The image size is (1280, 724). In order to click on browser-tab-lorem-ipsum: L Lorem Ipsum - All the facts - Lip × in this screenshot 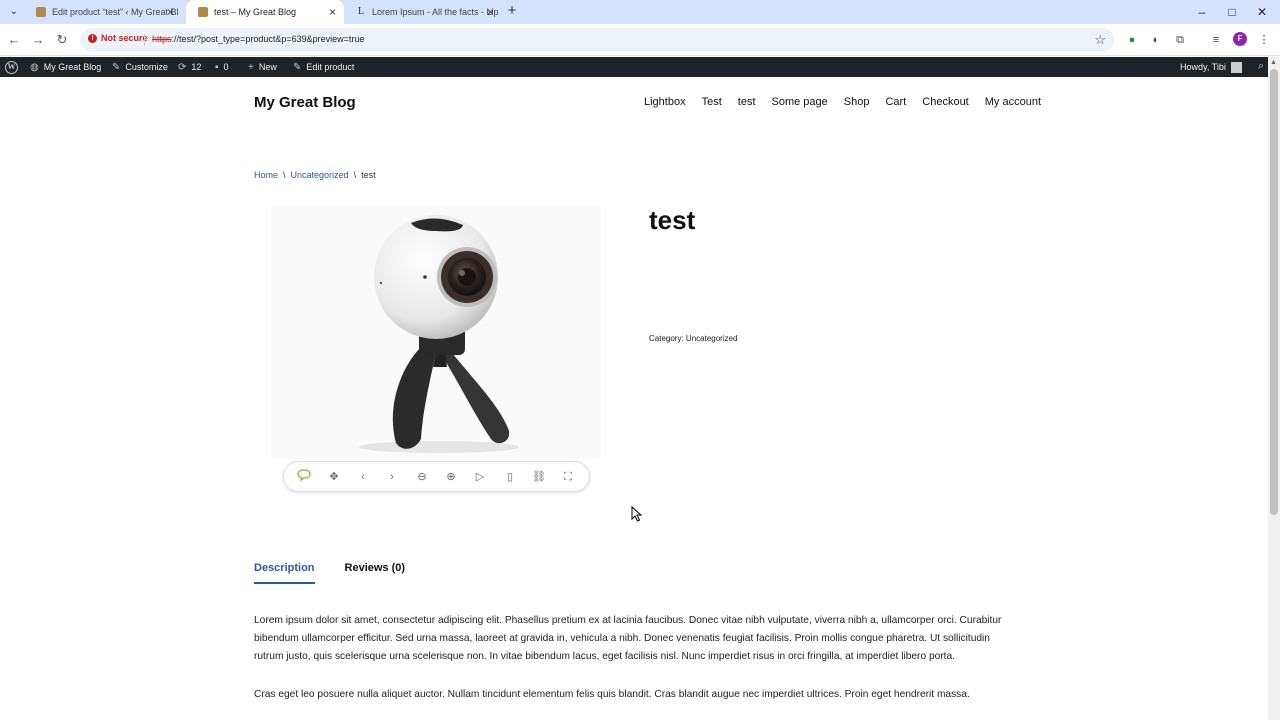, I will do `click(423, 12)`.